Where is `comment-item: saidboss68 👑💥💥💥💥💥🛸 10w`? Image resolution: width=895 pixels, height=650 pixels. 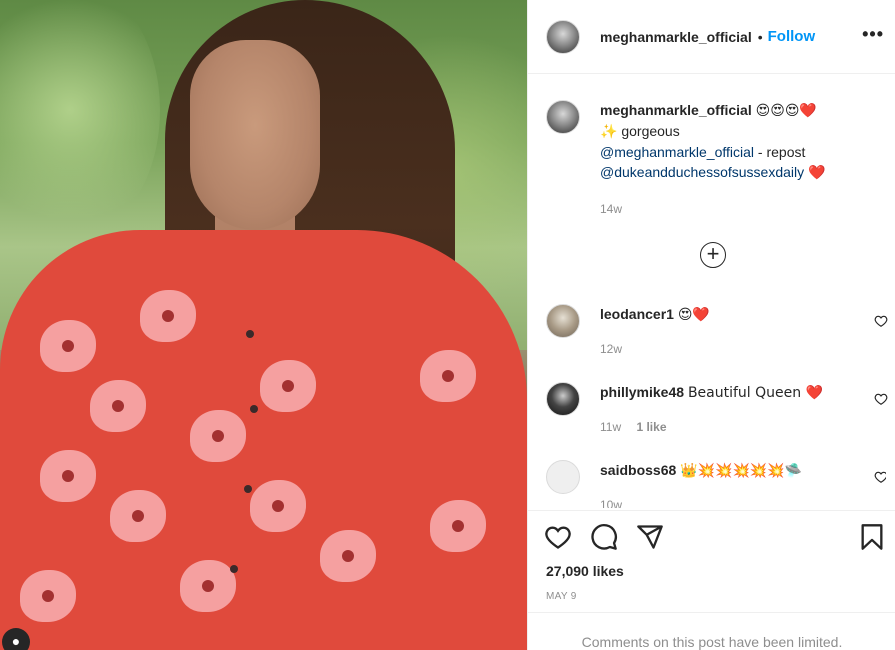
comment-item: saidboss68 👑💥💥💥💥💥🛸 10w is located at coordinates (716, 484).